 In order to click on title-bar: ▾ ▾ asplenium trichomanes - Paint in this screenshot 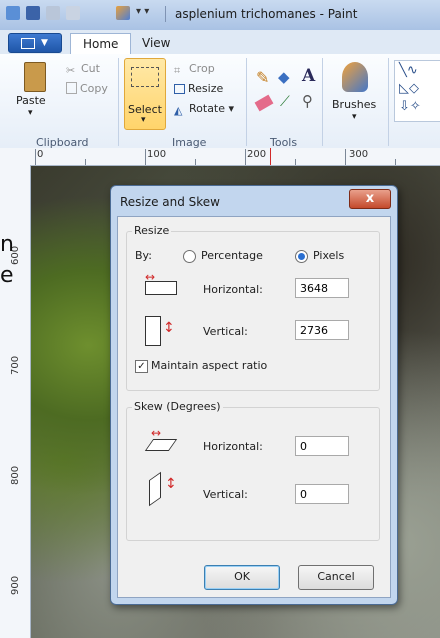, I will do `click(220, 15)`.